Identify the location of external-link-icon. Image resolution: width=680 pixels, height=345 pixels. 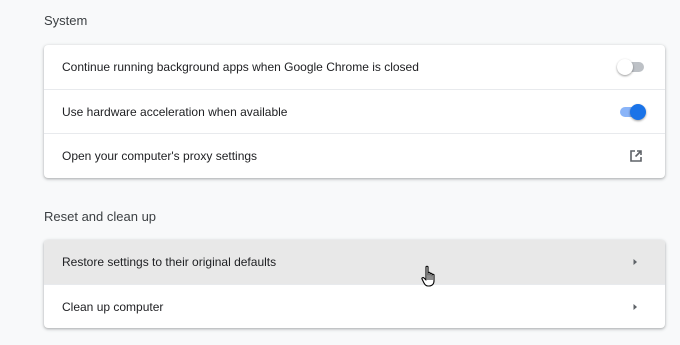
(636, 156).